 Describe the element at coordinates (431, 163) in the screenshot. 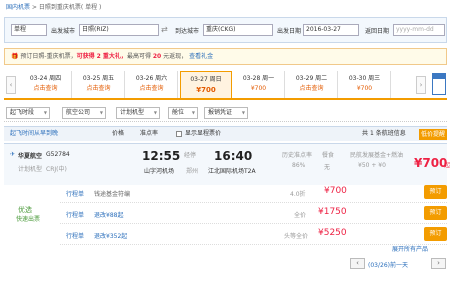

I see `lowest-price: ¥700` at that location.